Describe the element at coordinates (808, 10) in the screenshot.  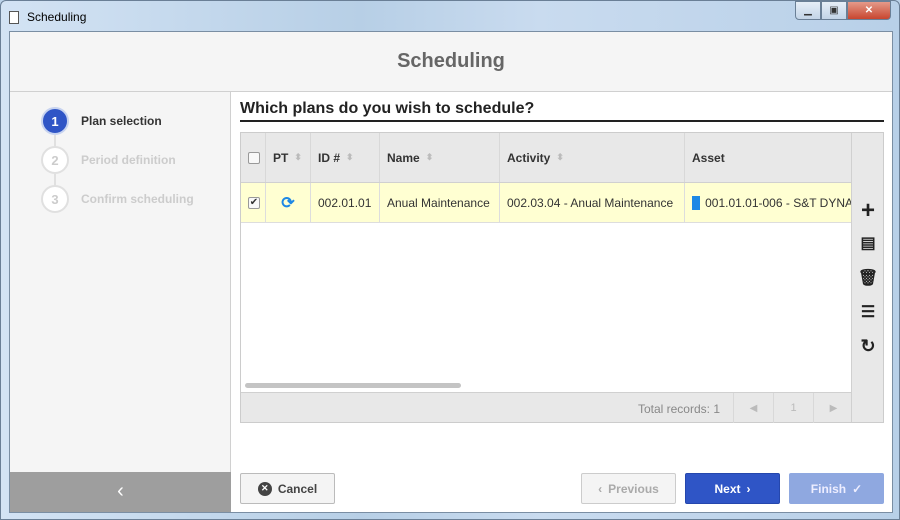
I see `minimize-button: ▁` at that location.